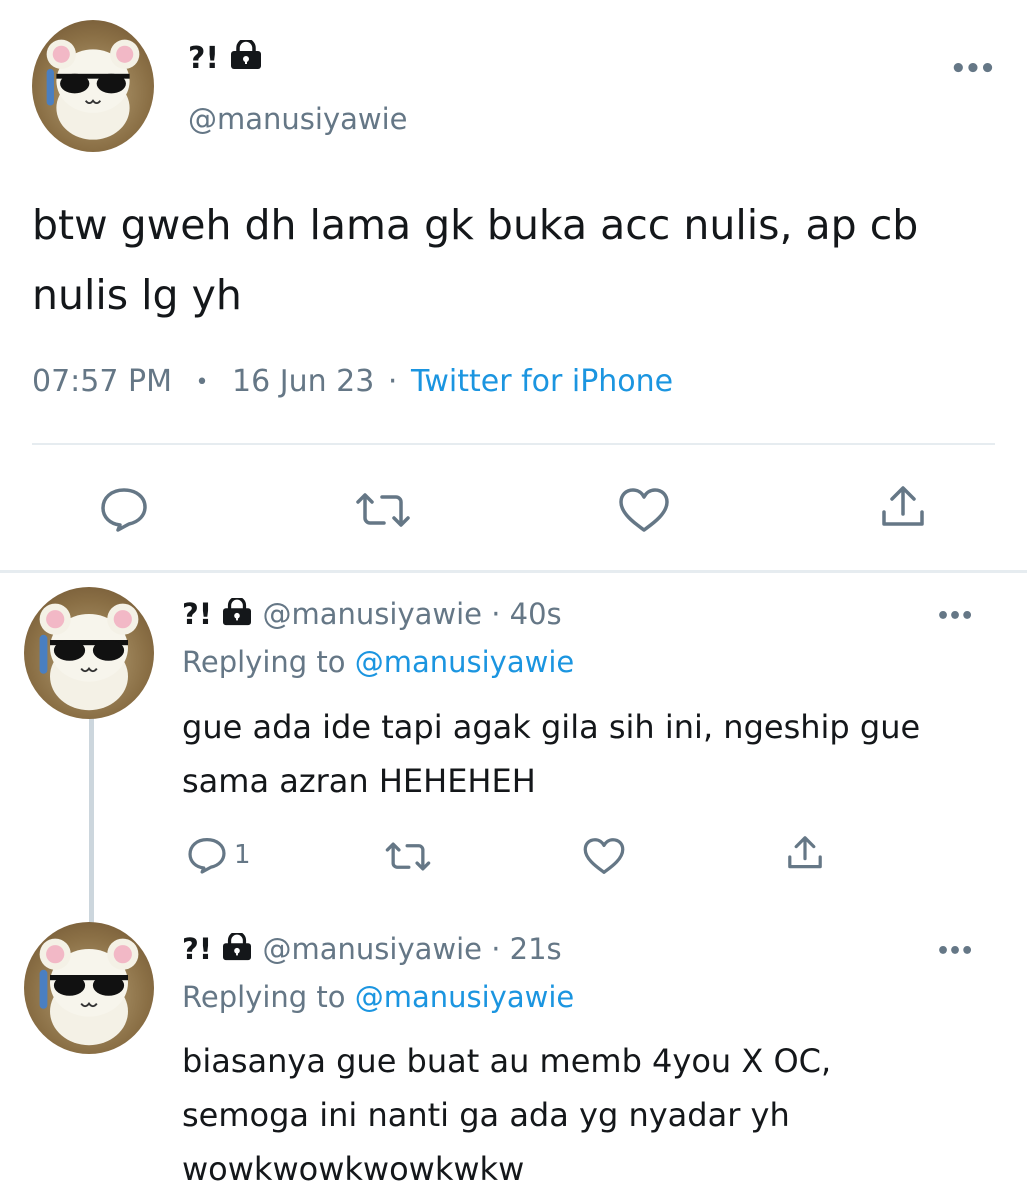 The image size is (1027, 1200). I want to click on thread-line, so click(91, 821).